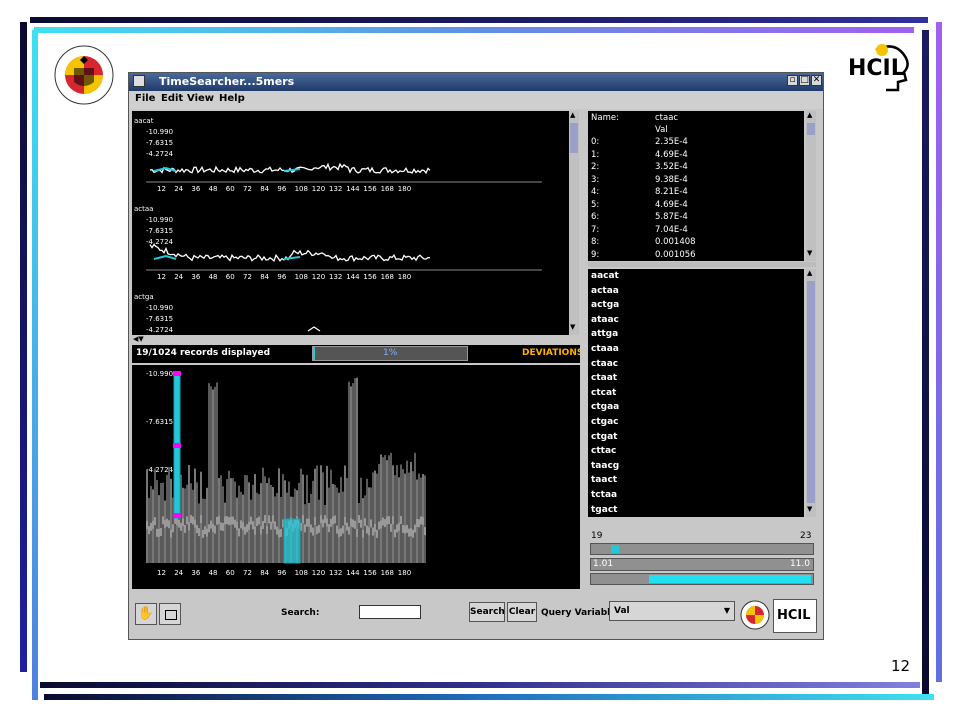  What do you see at coordinates (604, 480) in the screenshot?
I see `record-list-item: taact` at bounding box center [604, 480].